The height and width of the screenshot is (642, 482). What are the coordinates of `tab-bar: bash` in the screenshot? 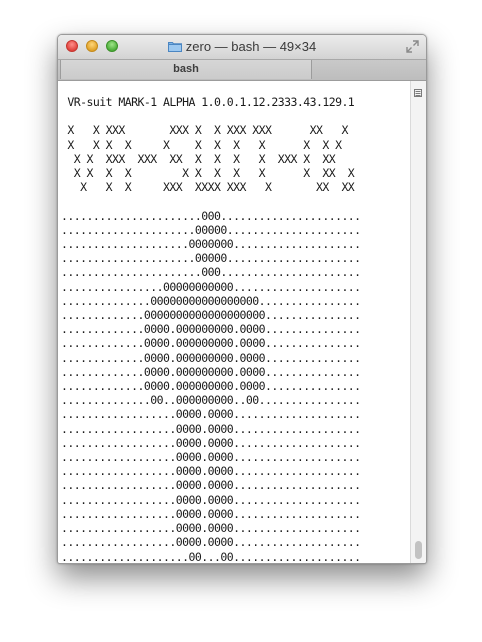 It's located at (242, 70).